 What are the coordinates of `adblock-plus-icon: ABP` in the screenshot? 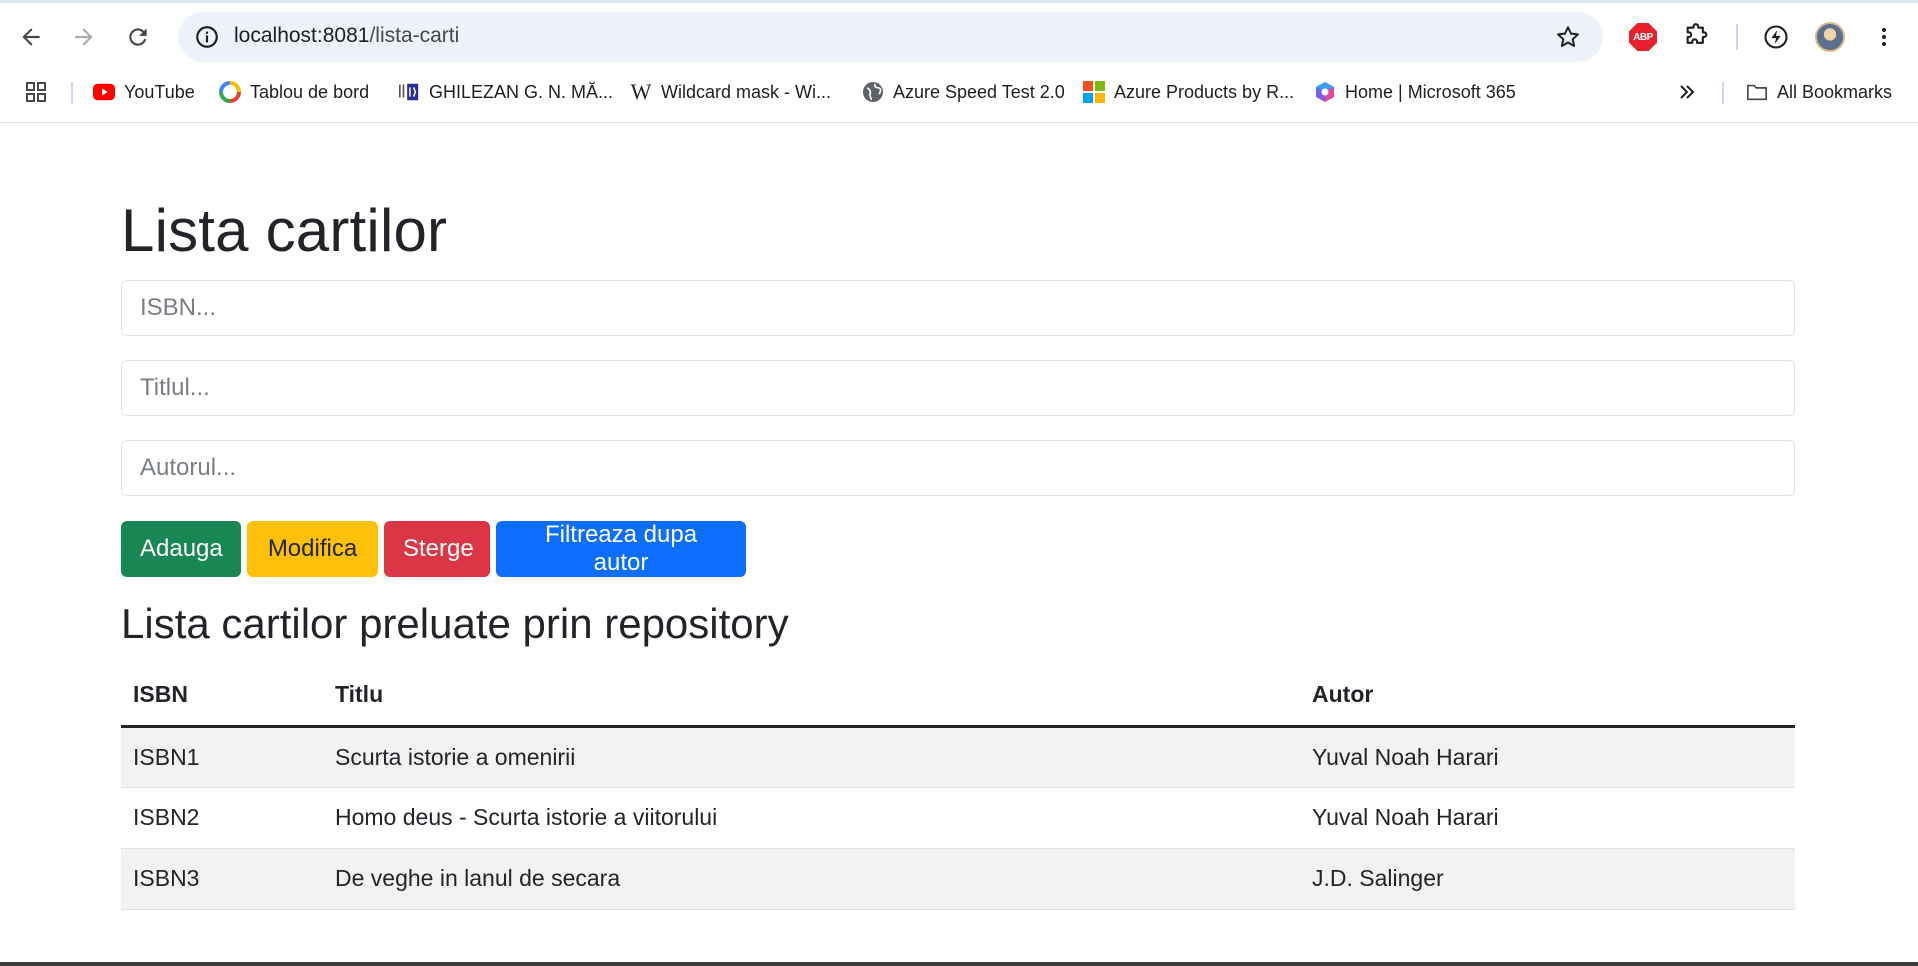 It's located at (1643, 37).